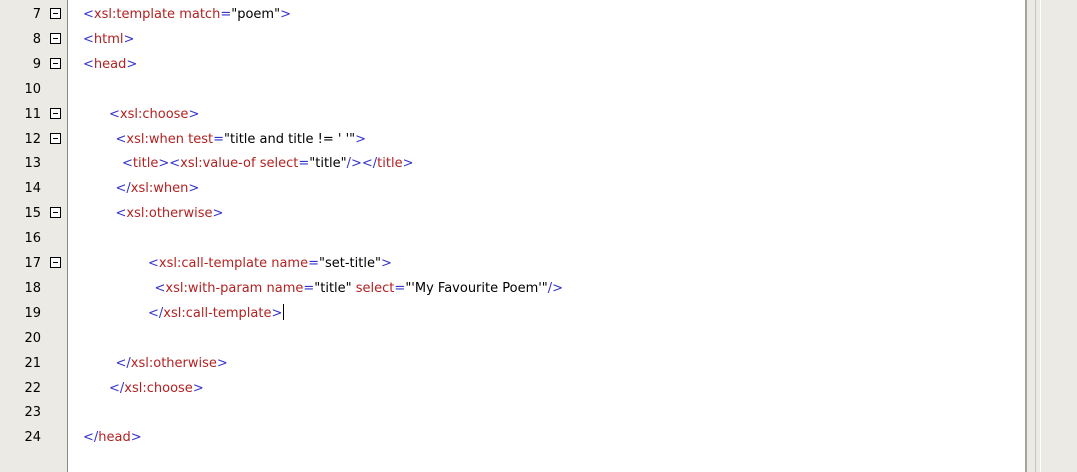 The width and height of the screenshot is (1077, 472). Describe the element at coordinates (32, 139) in the screenshot. I see `line-number: 12` at that location.